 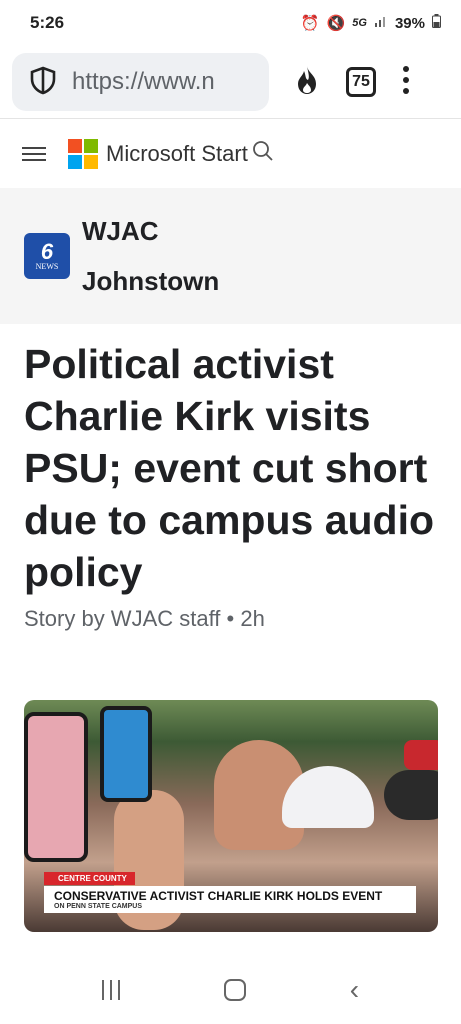 I want to click on browser-toolbar: https://www.n 75, so click(x=230, y=82).